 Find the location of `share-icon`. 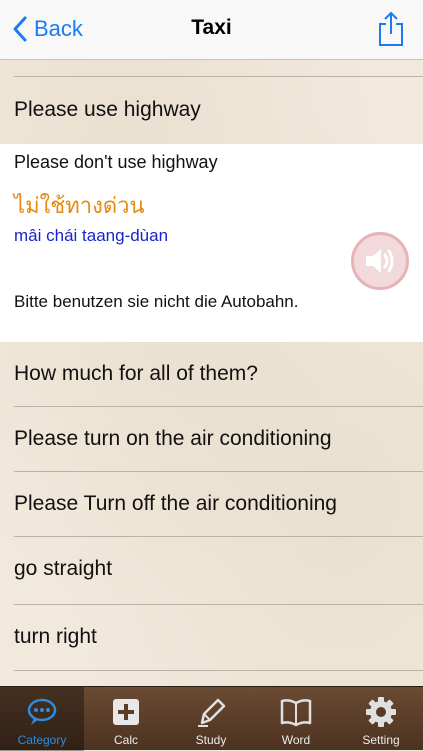

share-icon is located at coordinates (391, 29).